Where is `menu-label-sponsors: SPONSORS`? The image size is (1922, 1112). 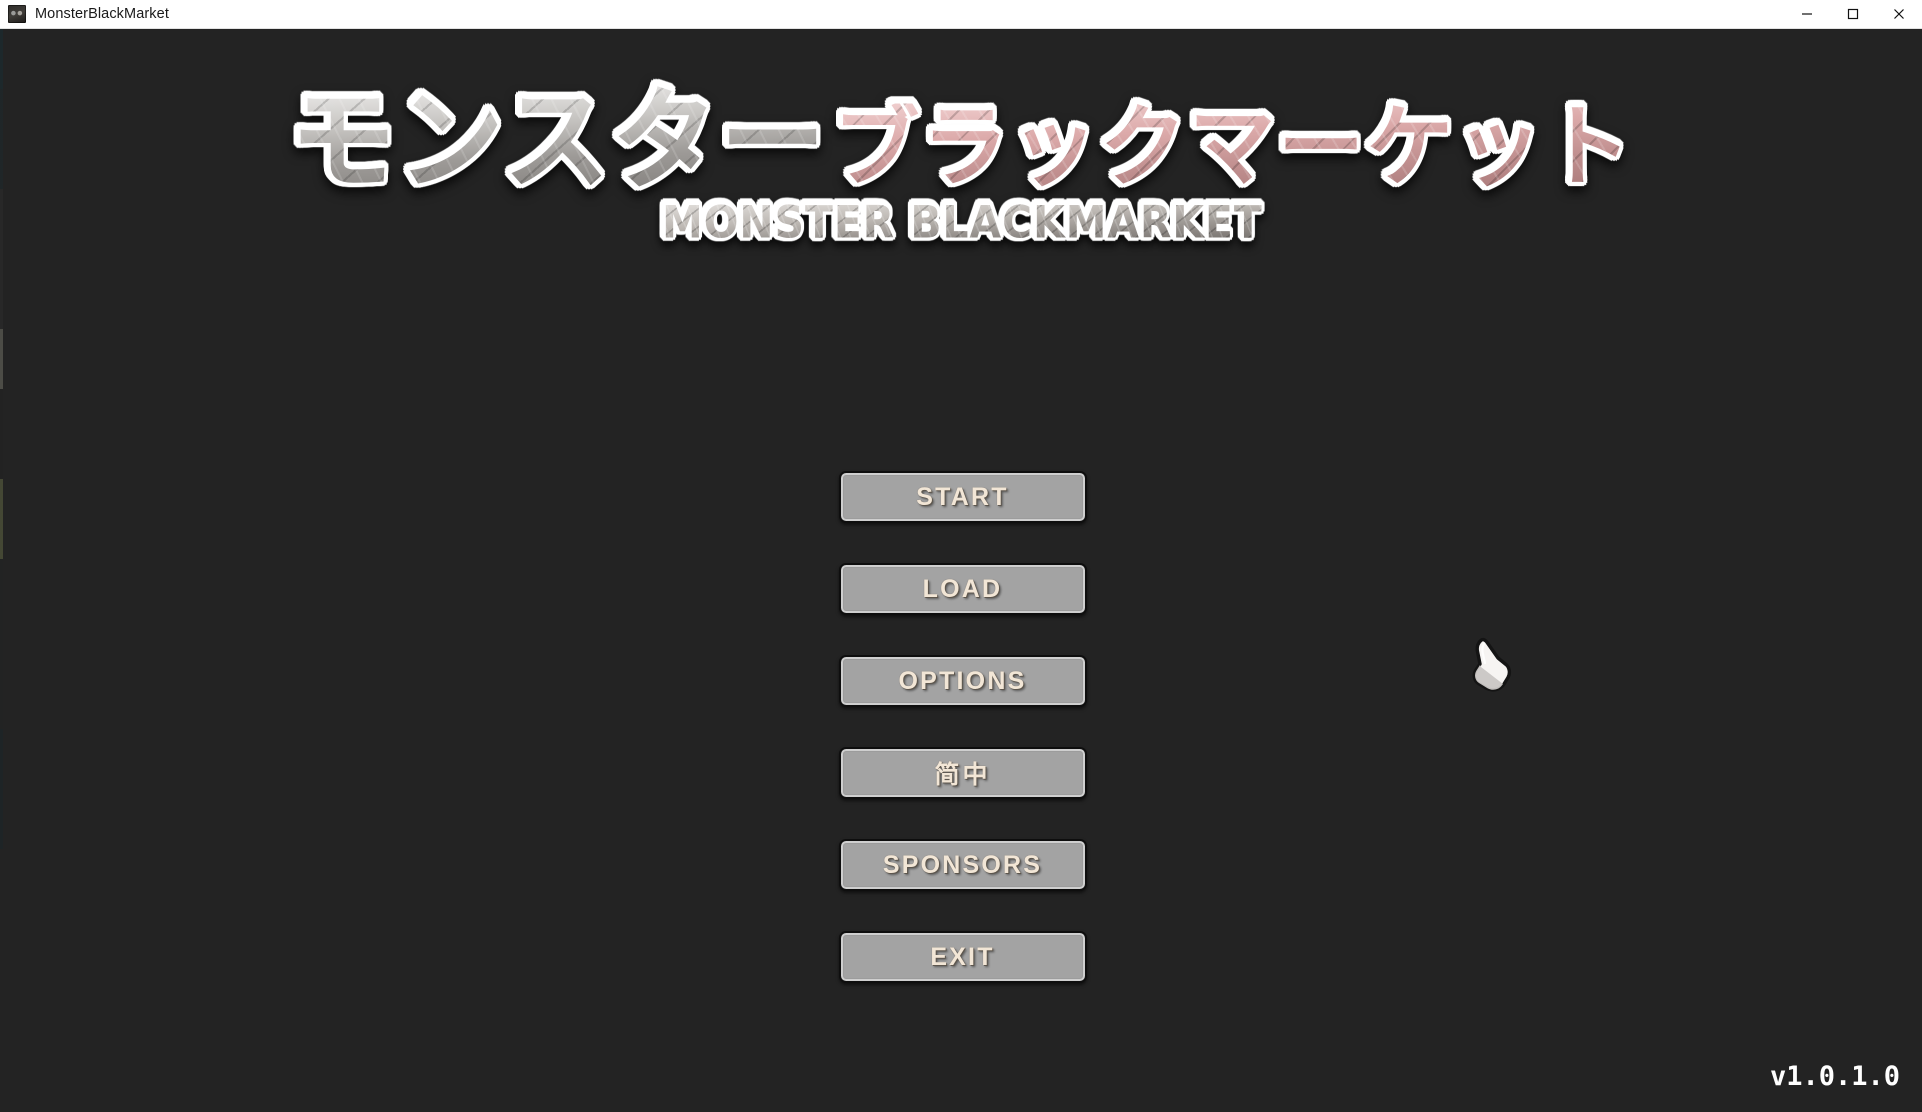 menu-label-sponsors: SPONSORS is located at coordinates (962, 864).